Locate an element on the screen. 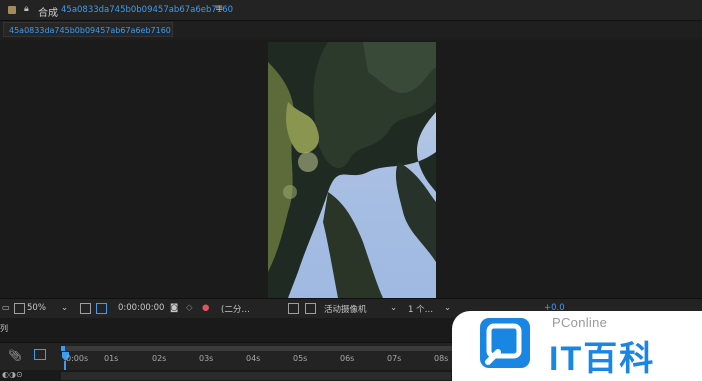  composition-color-swatch is located at coordinates (12, 10).